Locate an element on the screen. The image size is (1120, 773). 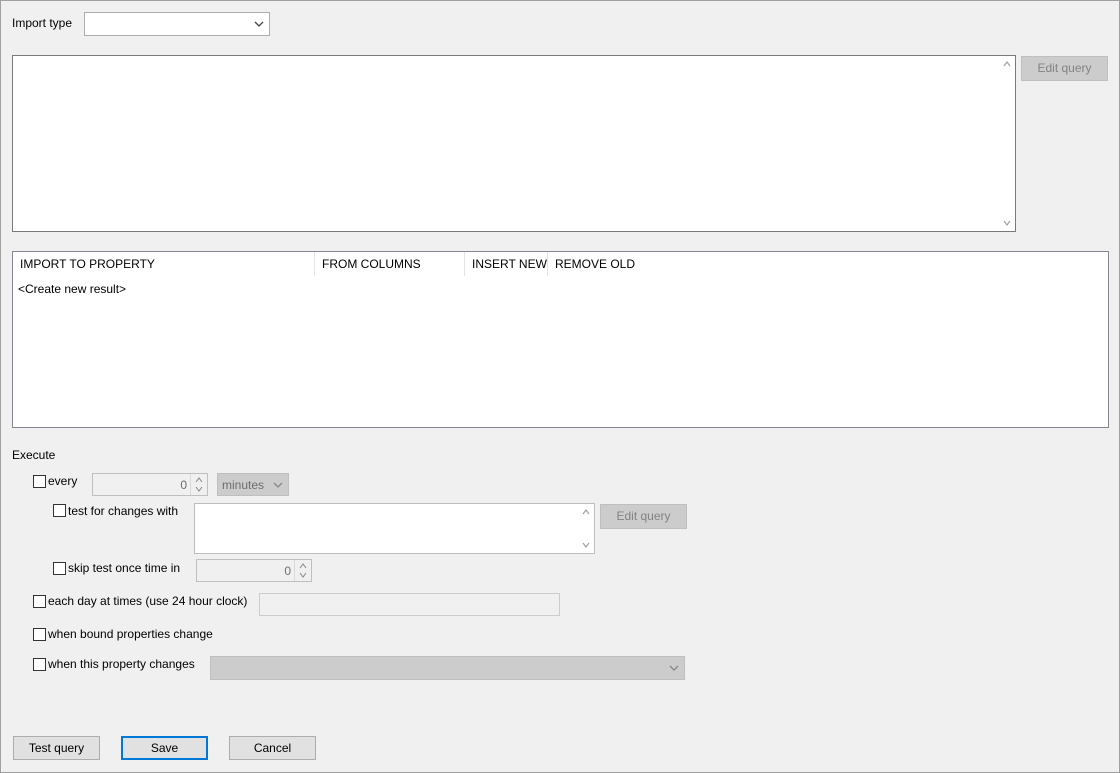
every-stepper: 0 is located at coordinates (150, 484).